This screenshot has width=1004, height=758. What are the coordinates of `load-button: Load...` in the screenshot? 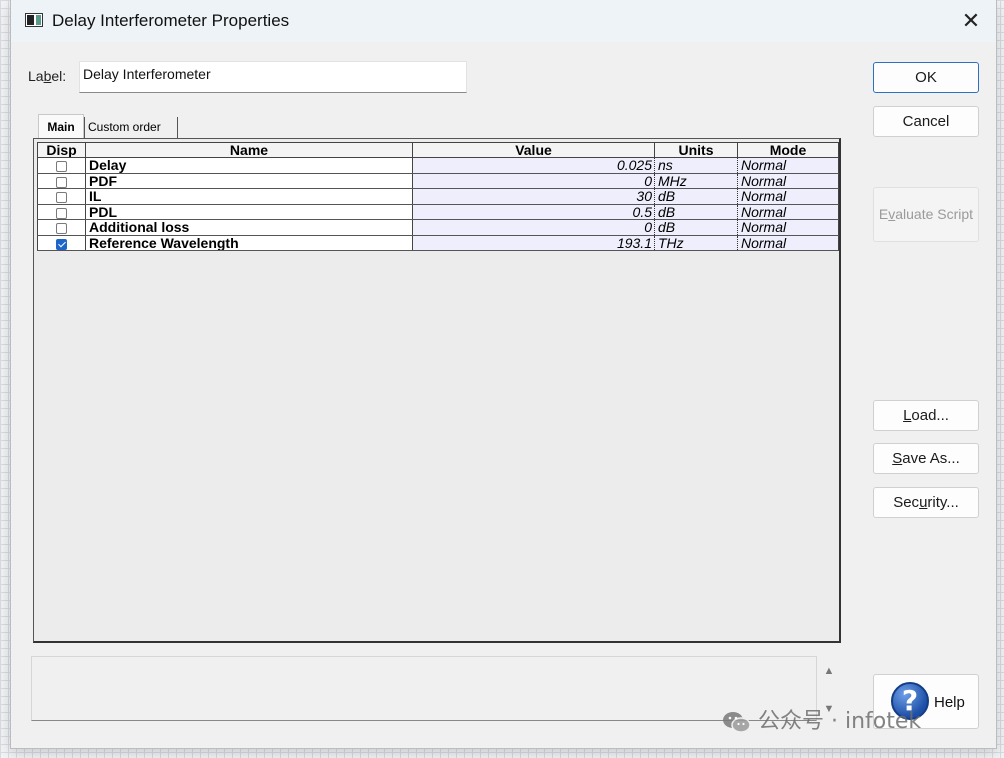 It's located at (926, 415).